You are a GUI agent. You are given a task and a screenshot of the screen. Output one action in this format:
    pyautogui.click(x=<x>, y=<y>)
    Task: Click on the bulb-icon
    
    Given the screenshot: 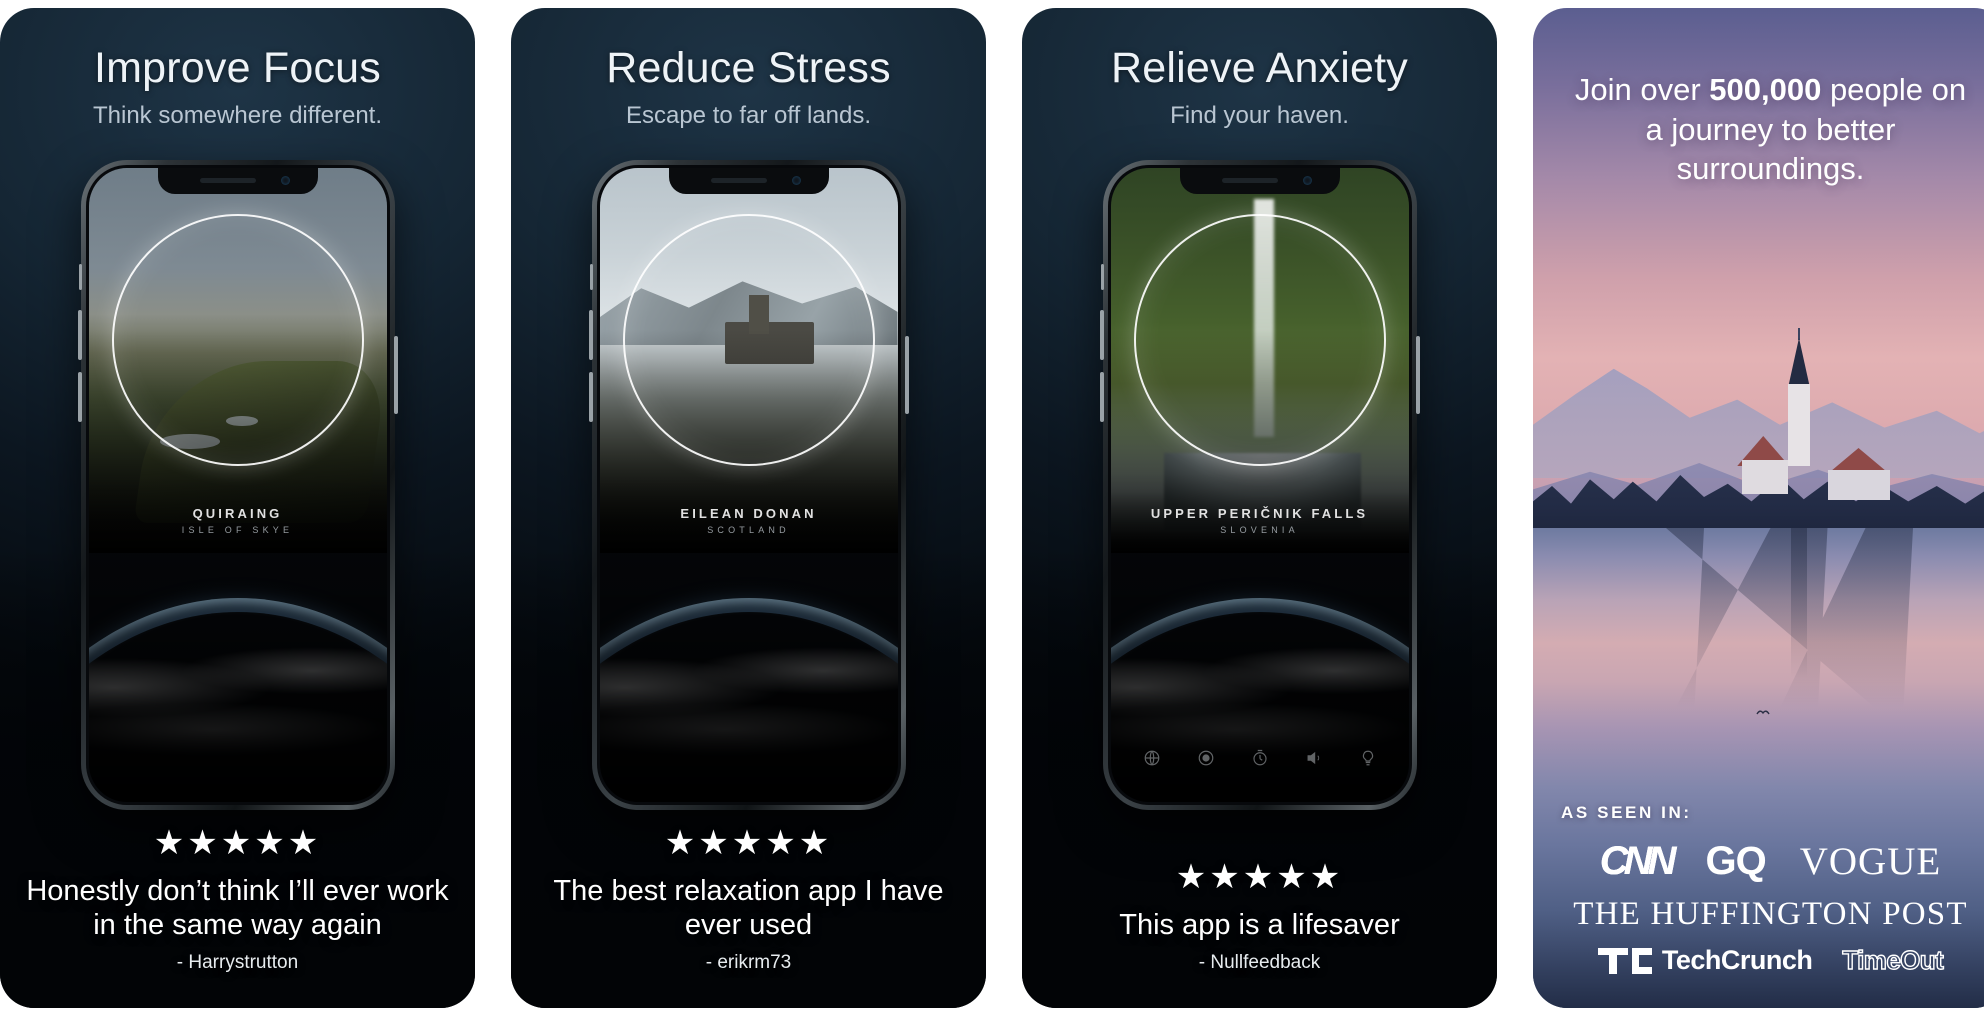 What is the action you would take?
    pyautogui.click(x=1368, y=760)
    